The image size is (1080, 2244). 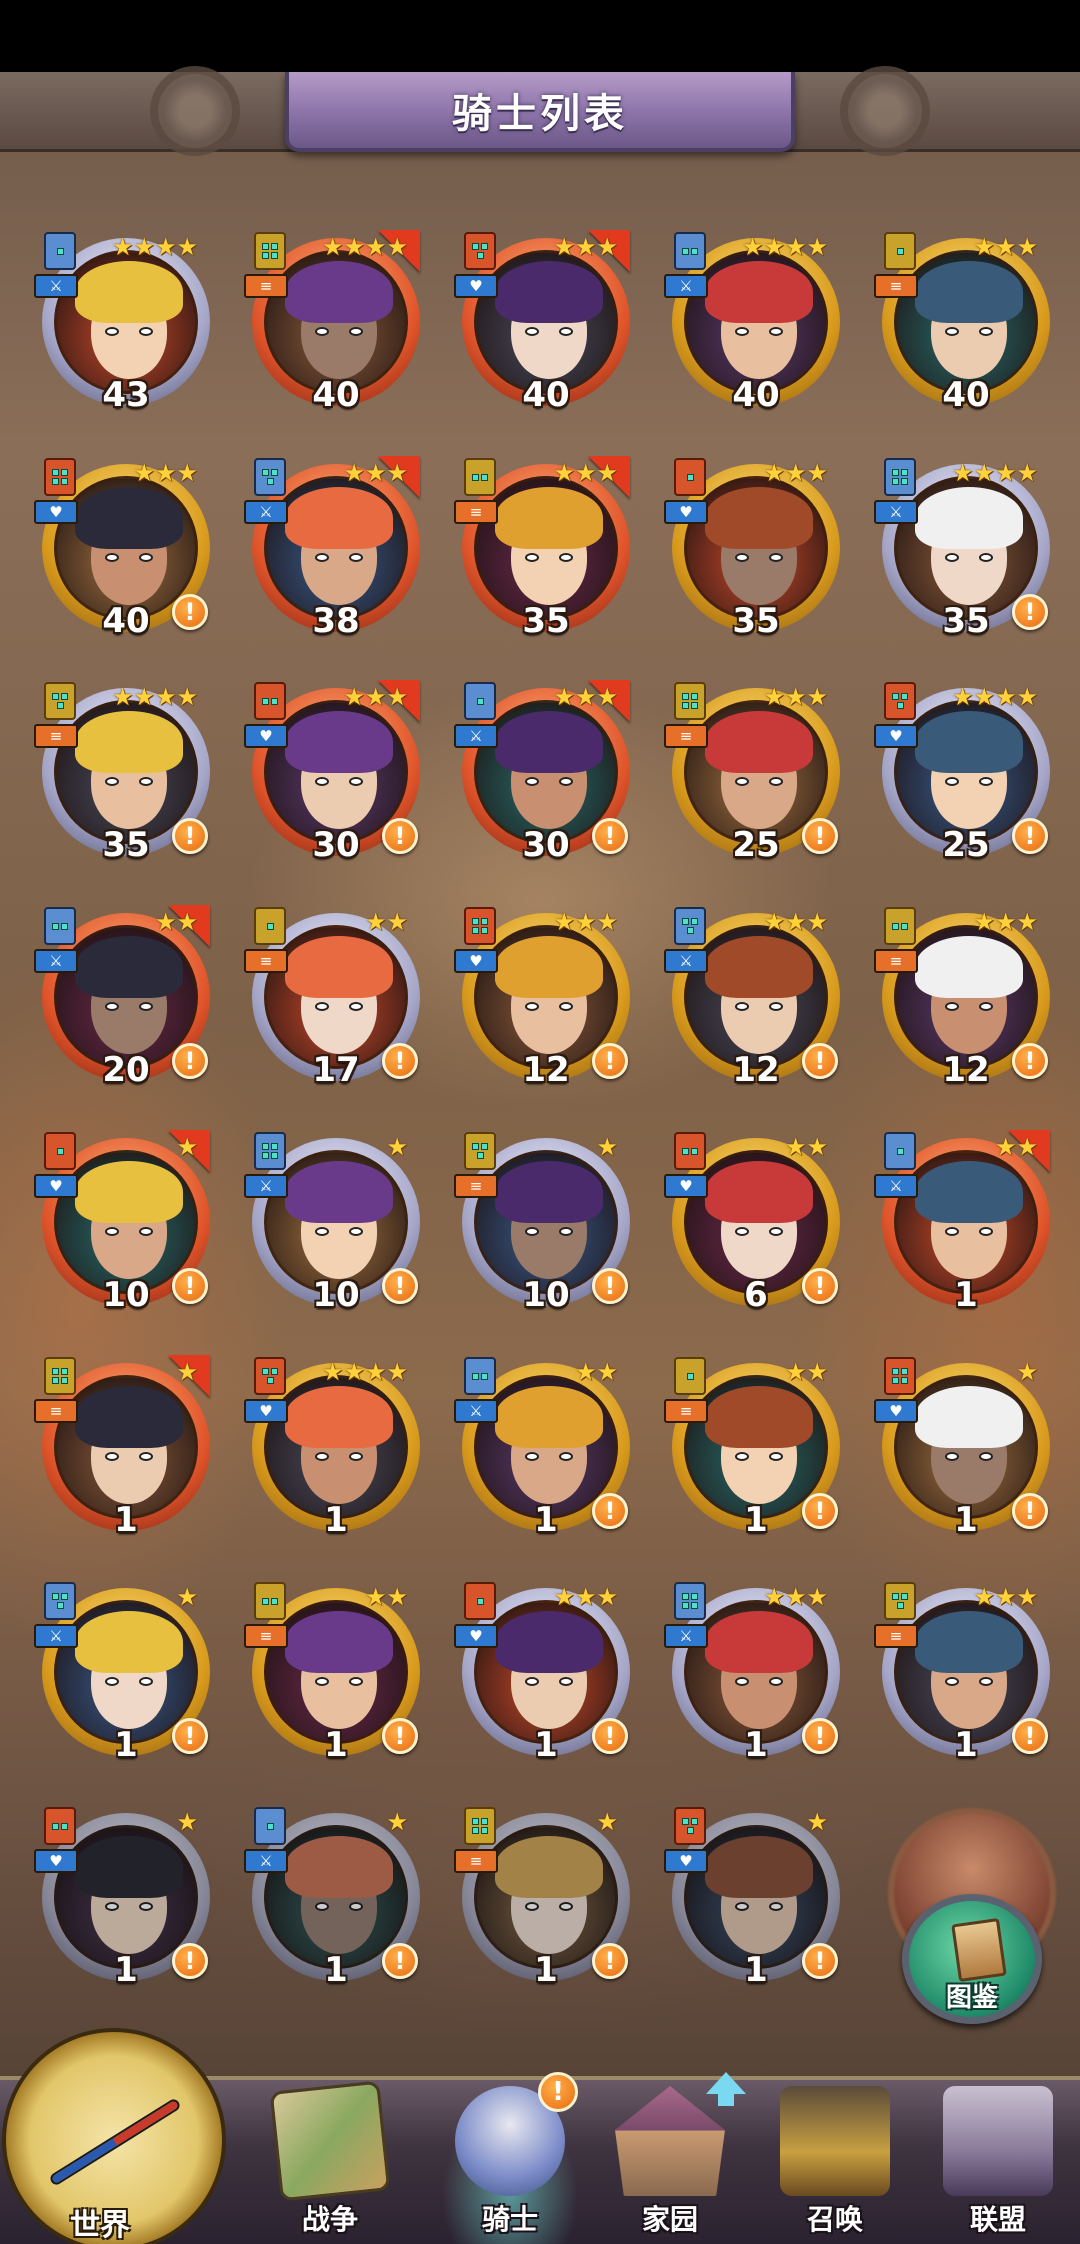 I want to click on hero-level: 38, so click(x=336, y=621).